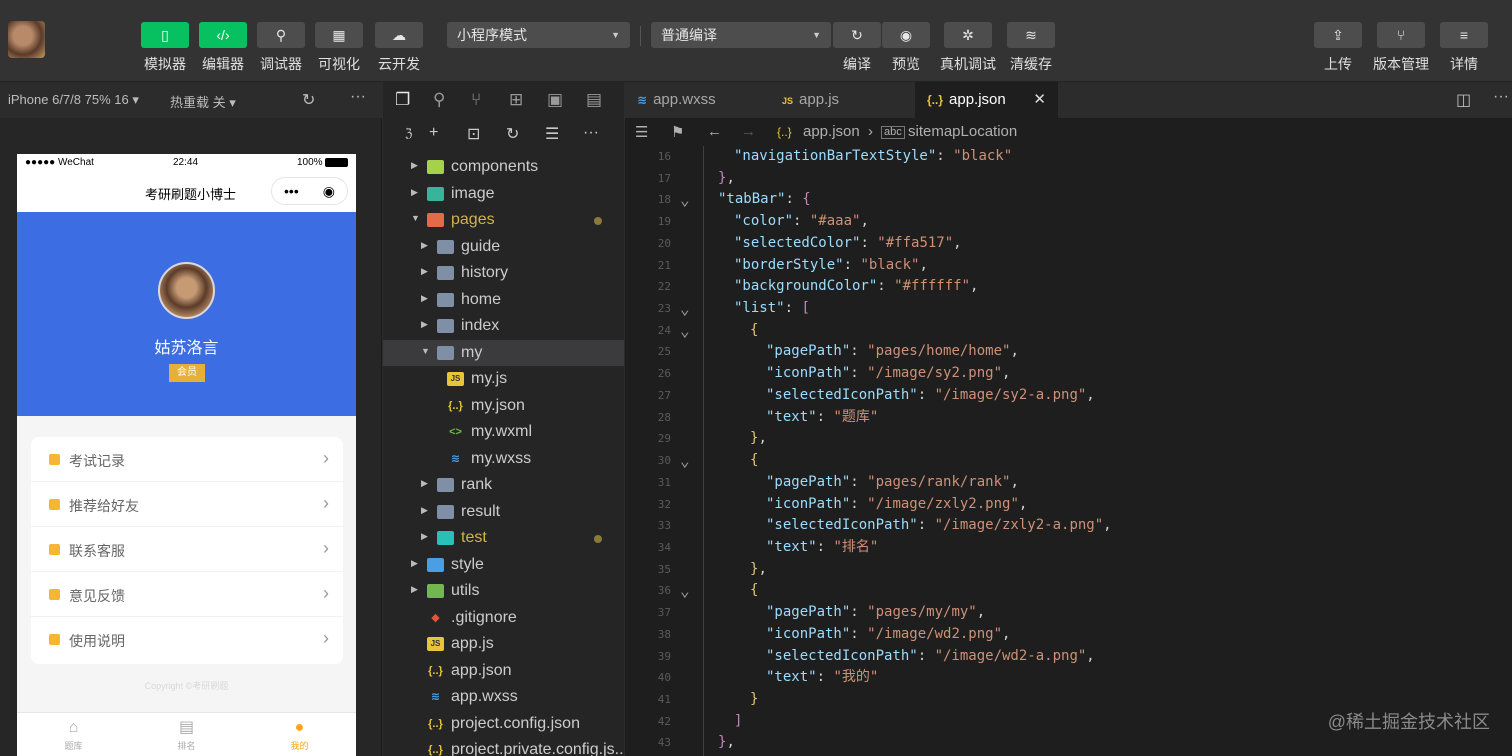 This screenshot has height=756, width=1512. What do you see at coordinates (906, 48) in the screenshot?
I see `preview-button: ◉ 预览` at bounding box center [906, 48].